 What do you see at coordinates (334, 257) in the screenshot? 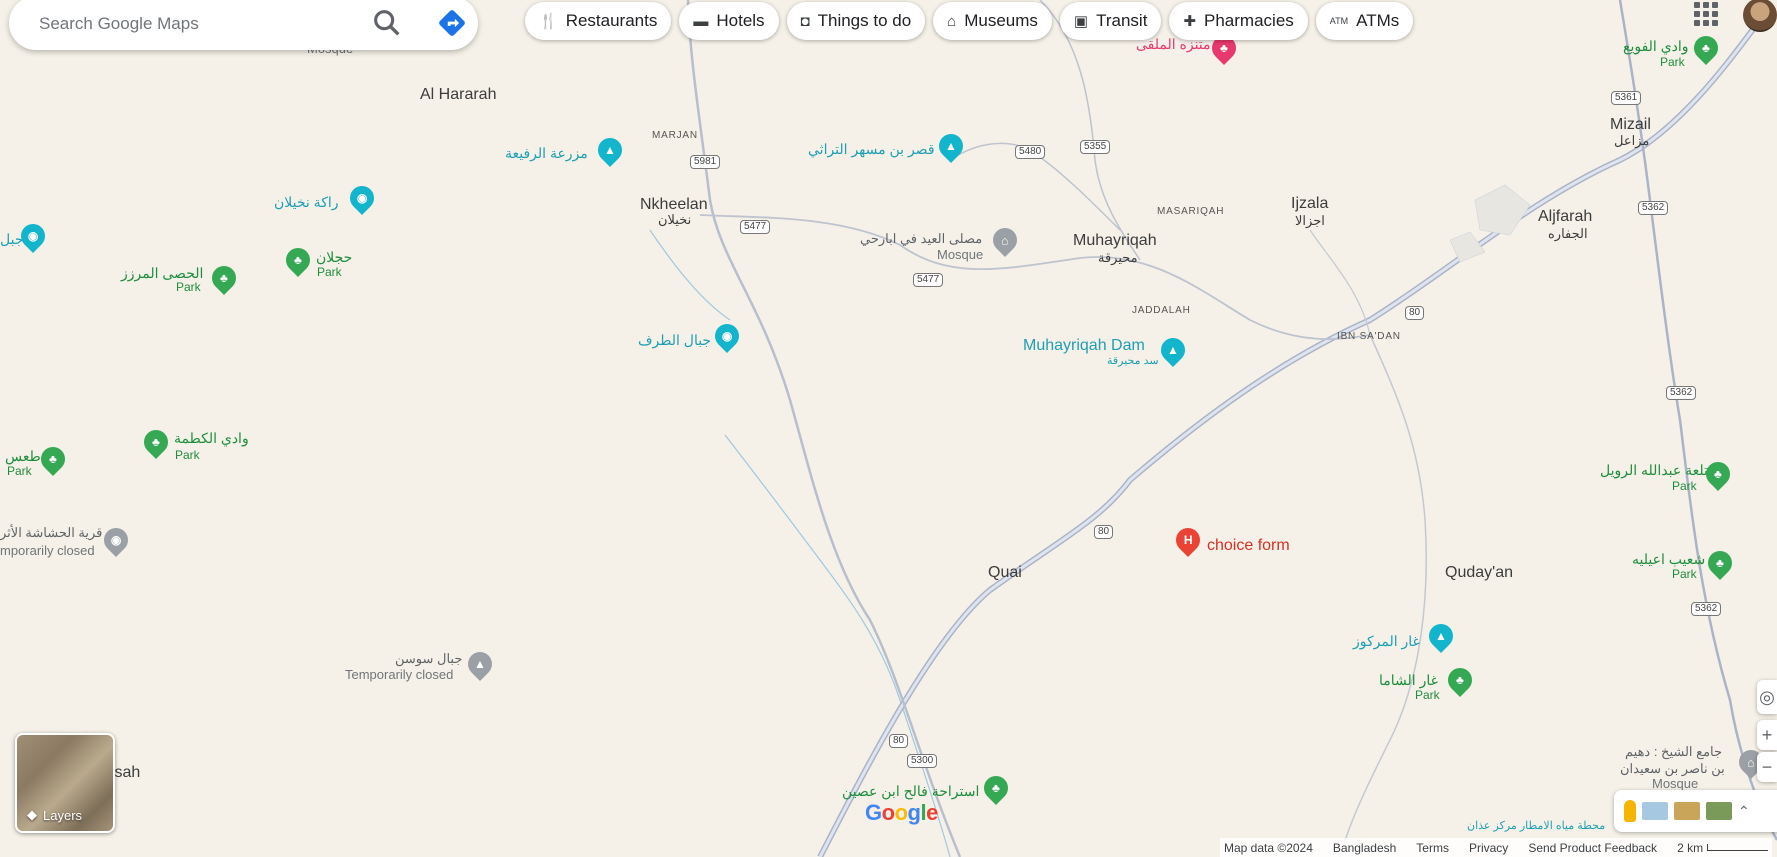
I see `park-label-hajlan: حجلان` at bounding box center [334, 257].